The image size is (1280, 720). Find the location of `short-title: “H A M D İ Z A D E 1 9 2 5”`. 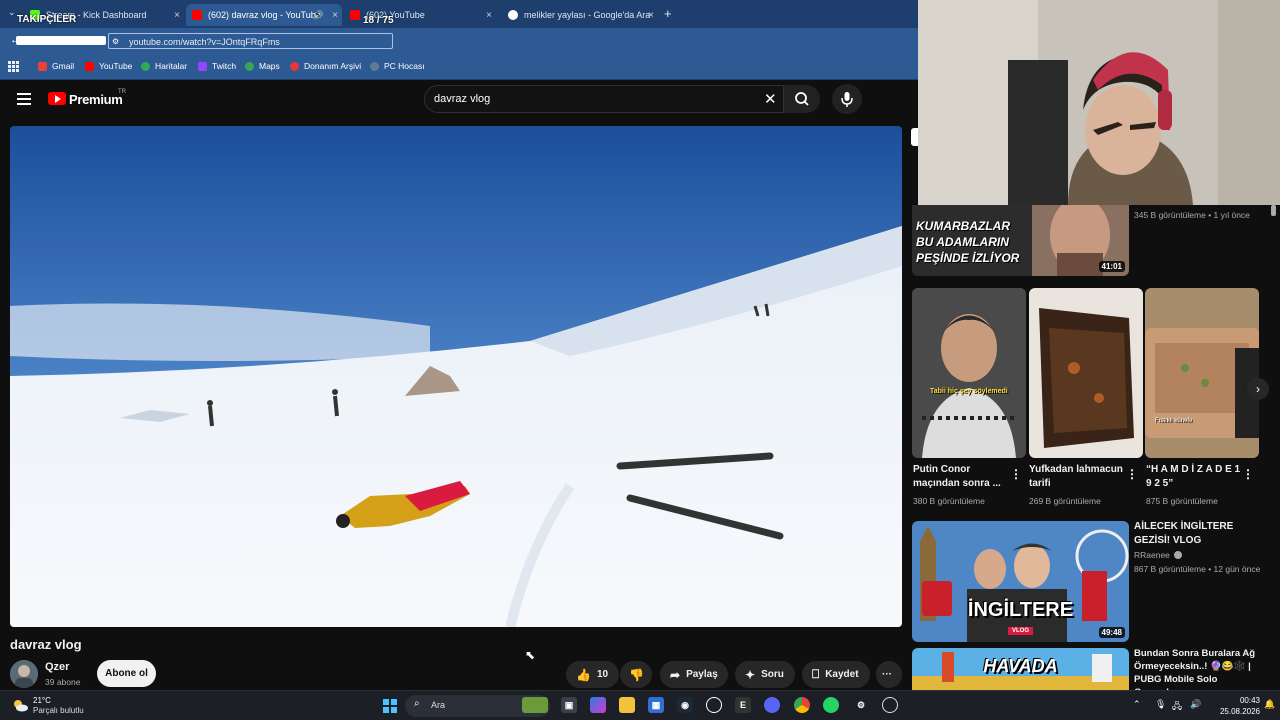

short-title: “H A M D İ Z A D E 1 9 2 5” is located at coordinates (1193, 477).